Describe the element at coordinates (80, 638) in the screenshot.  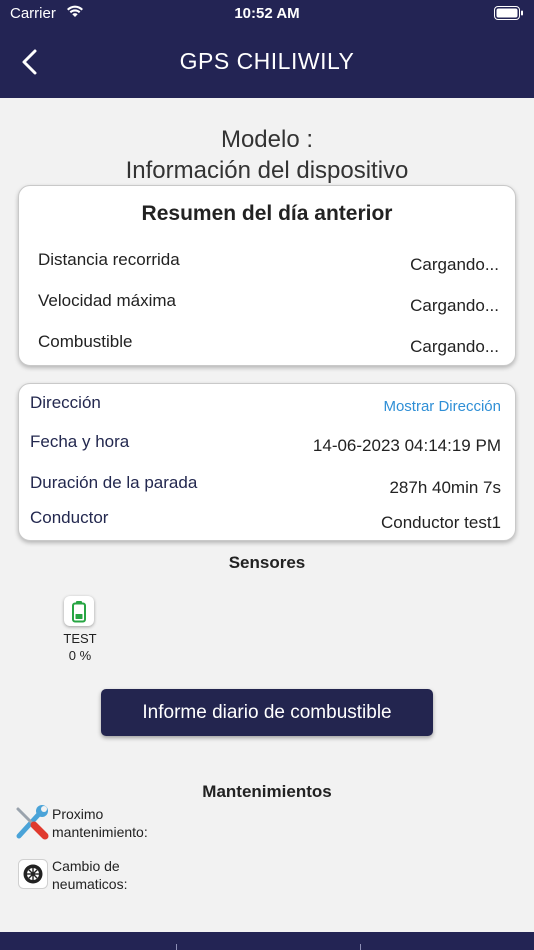
I see `sensor-name: TEST` at that location.